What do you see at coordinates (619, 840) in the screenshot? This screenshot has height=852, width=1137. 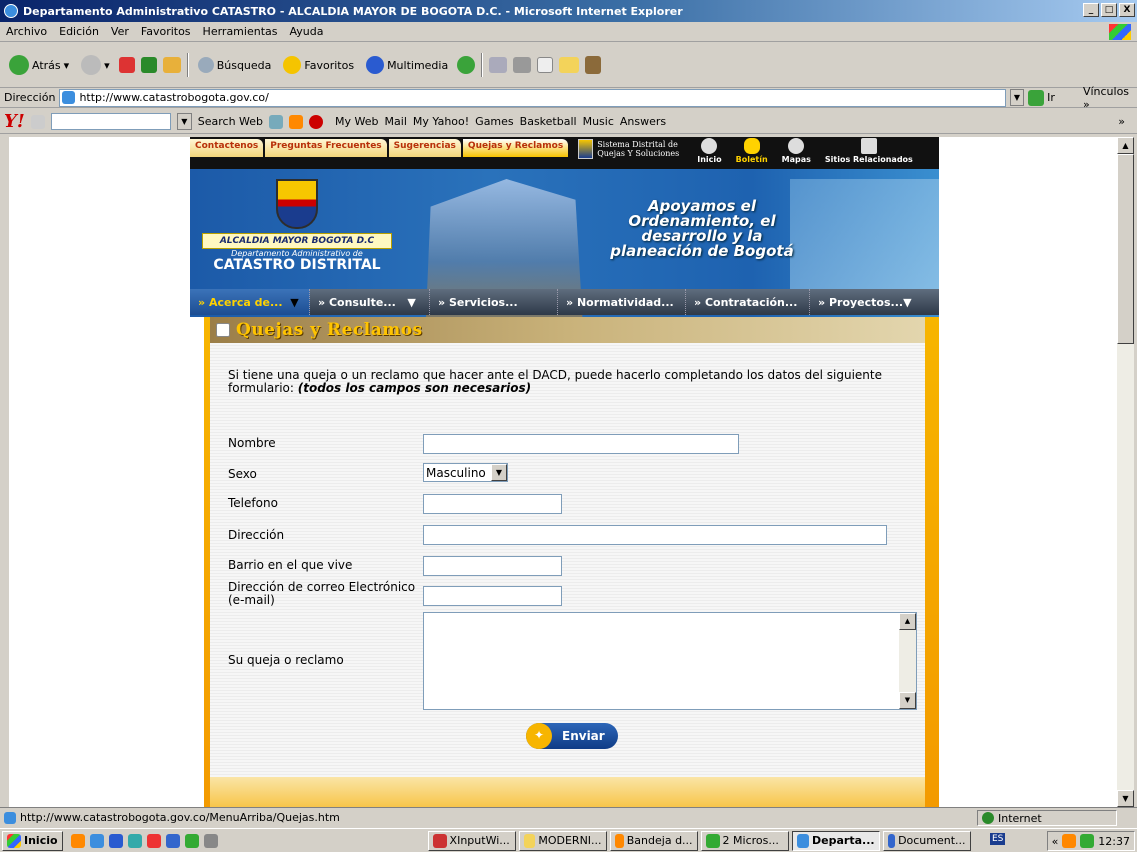 I see `outlook-icon` at bounding box center [619, 840].